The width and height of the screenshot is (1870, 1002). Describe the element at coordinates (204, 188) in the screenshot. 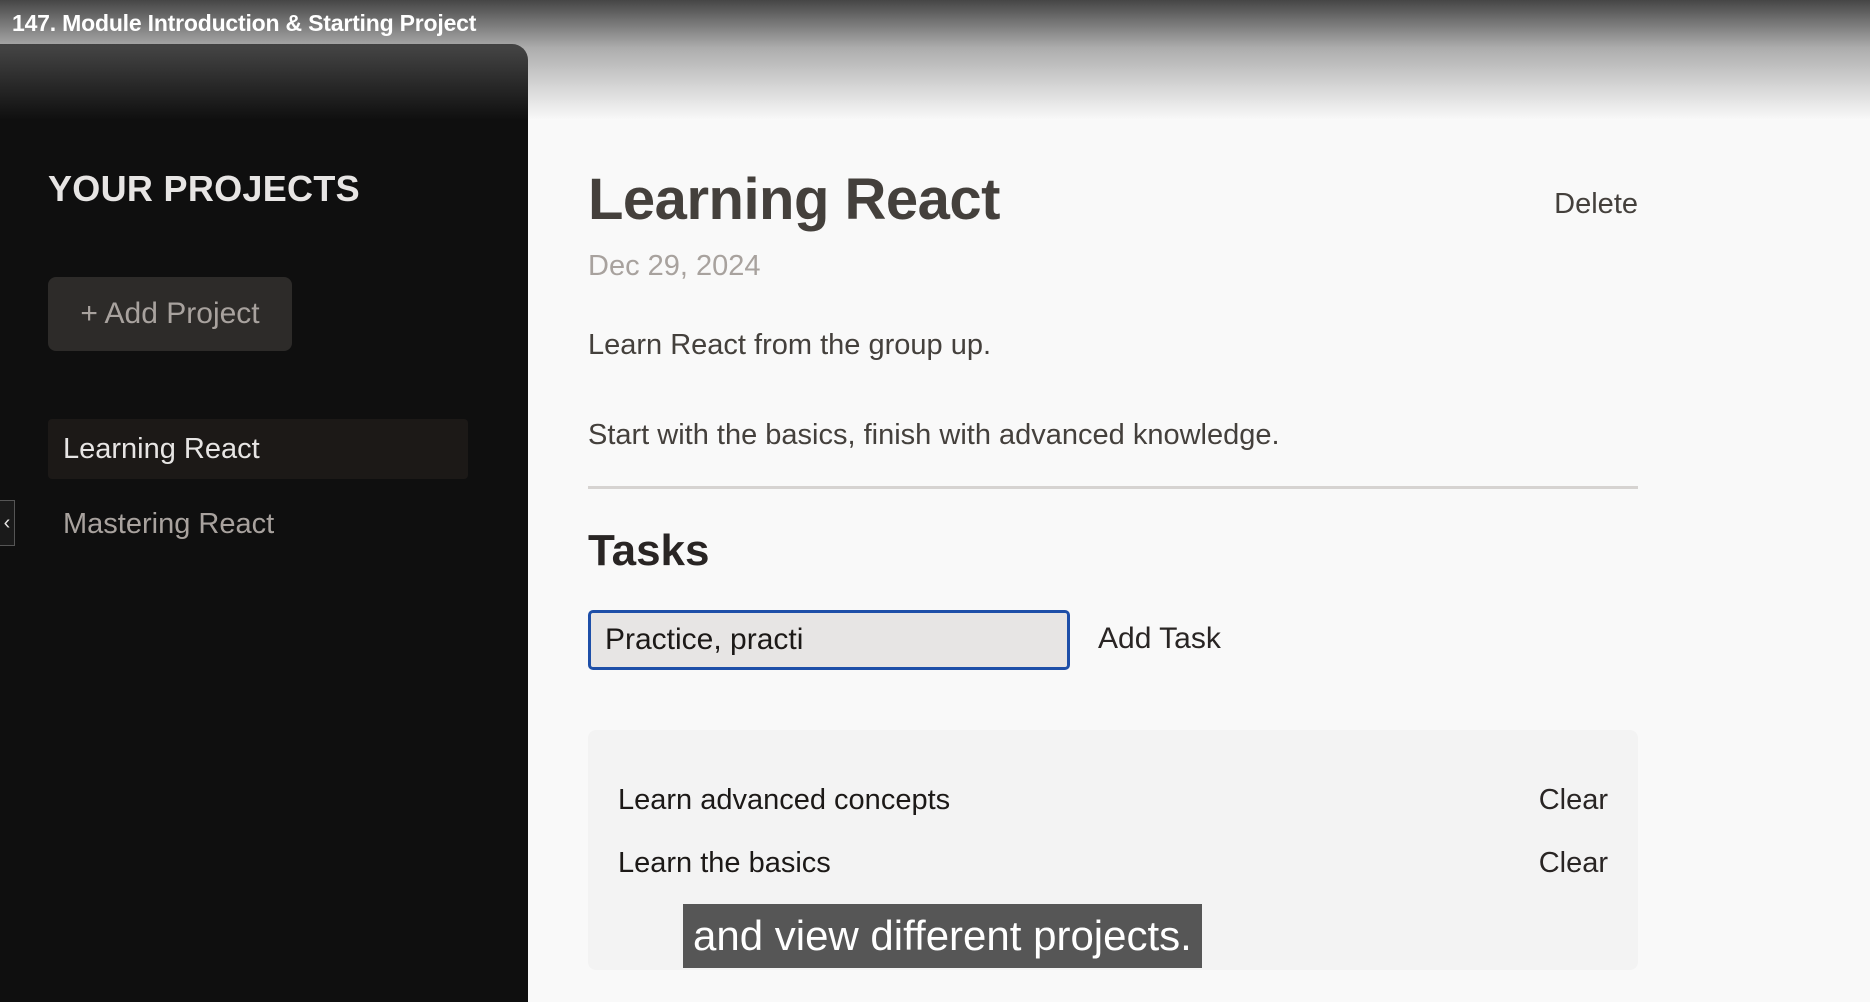

I see `sidebar-title: YOUR PROJECTS` at that location.